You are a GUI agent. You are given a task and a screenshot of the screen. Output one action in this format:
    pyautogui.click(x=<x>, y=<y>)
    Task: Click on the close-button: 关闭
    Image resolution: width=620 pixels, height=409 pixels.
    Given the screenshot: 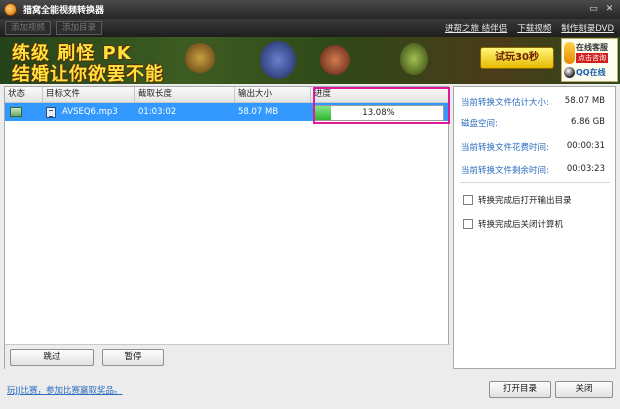 What is the action you would take?
    pyautogui.click(x=584, y=389)
    